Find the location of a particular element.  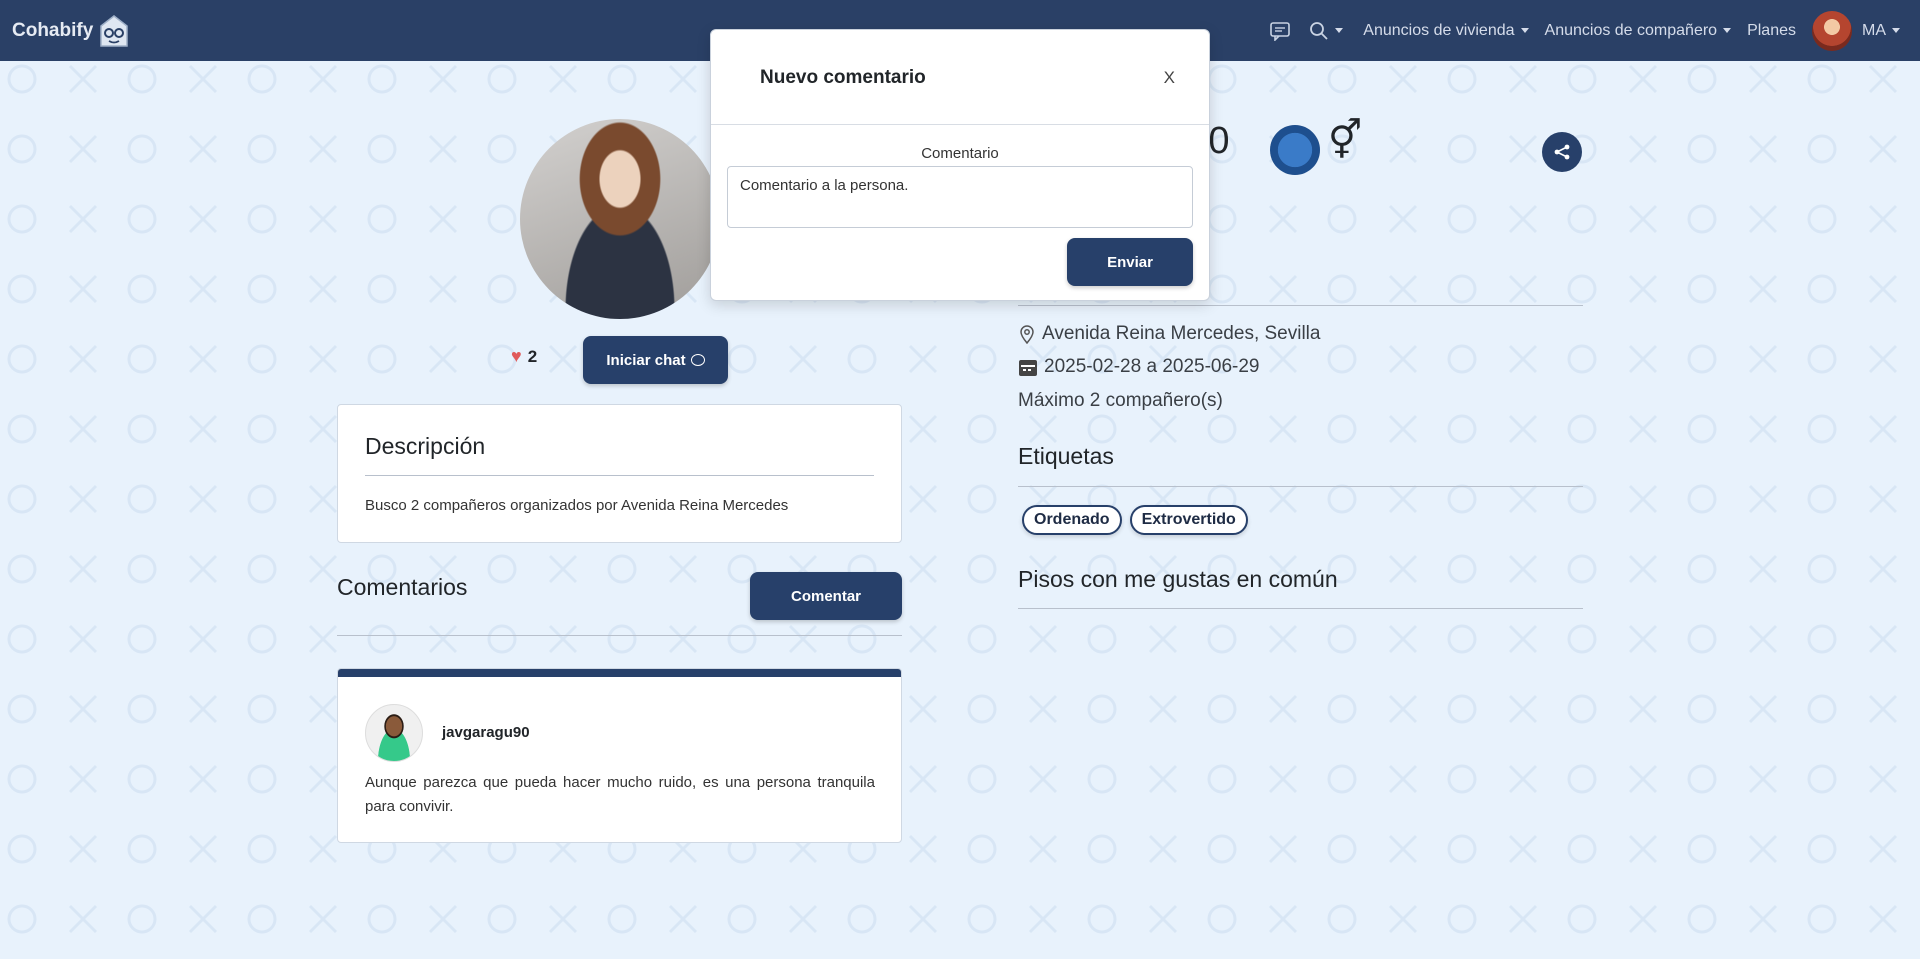

tag-ordenado: Ordenado is located at coordinates (1072, 520).